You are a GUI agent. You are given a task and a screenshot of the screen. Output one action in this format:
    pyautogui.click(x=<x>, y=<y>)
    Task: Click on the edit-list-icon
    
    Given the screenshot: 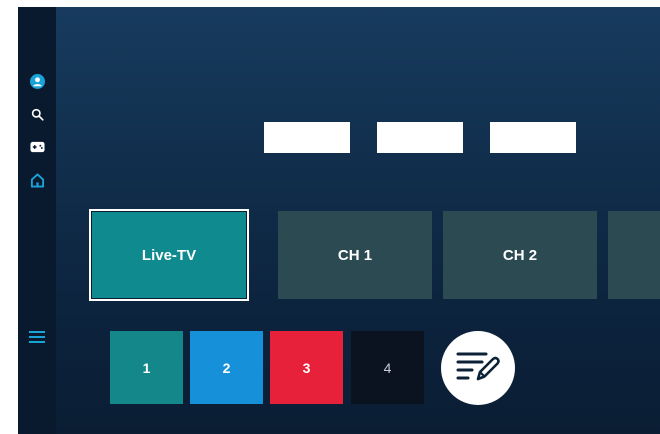 What is the action you would take?
    pyautogui.click(x=478, y=368)
    